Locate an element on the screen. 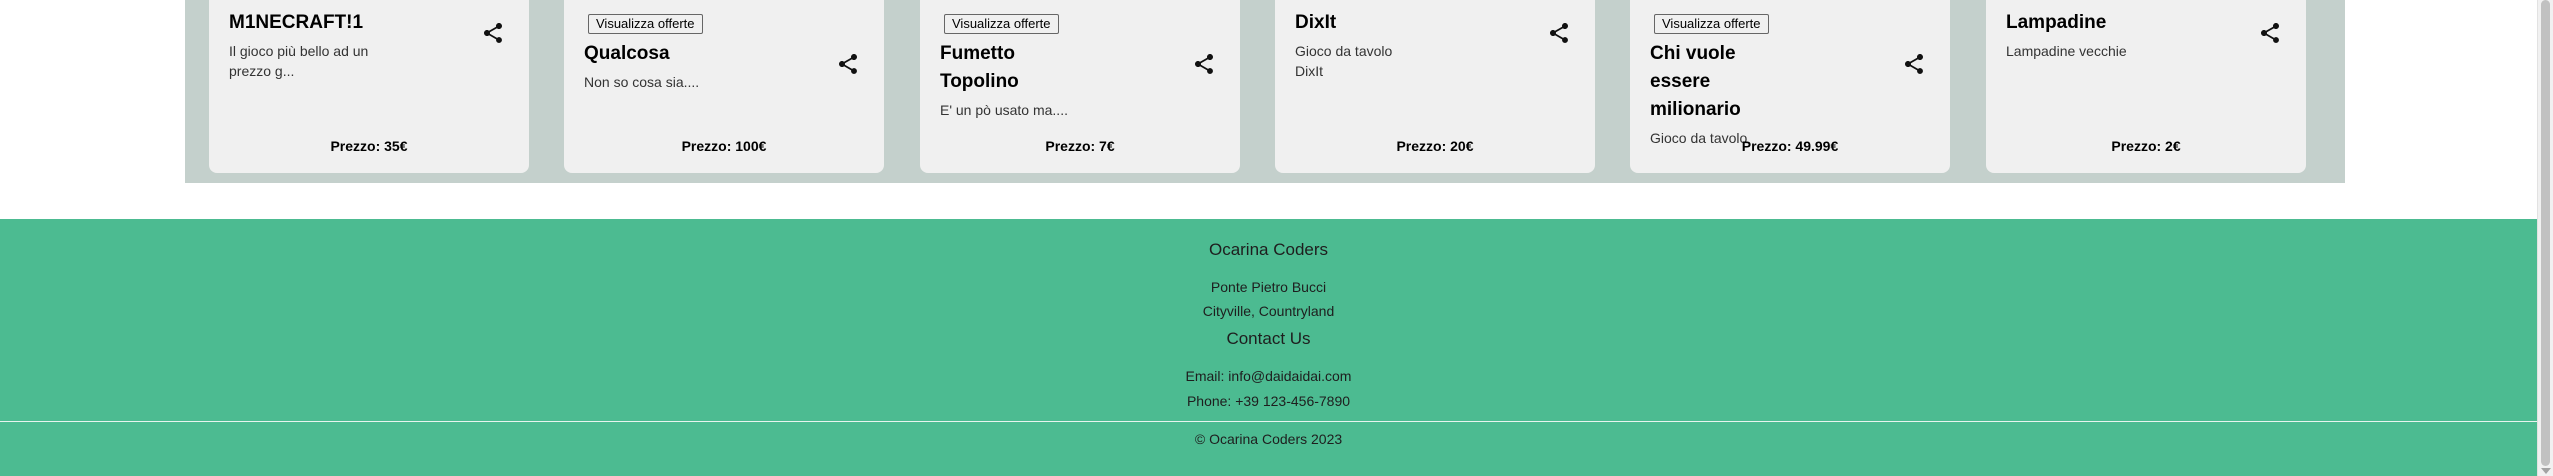 The image size is (2553, 476). card-body: Lampadine Lampadine vecchie Prezzo: 2€ is located at coordinates (2146, 86).